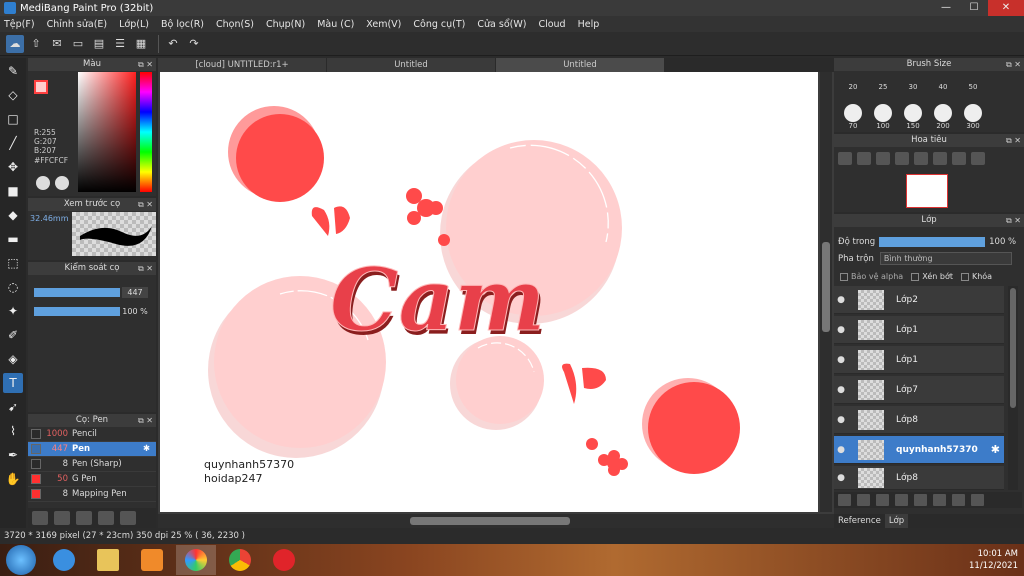 This screenshot has width=1024, height=576. I want to click on brush-copy-icon, so click(106, 518).